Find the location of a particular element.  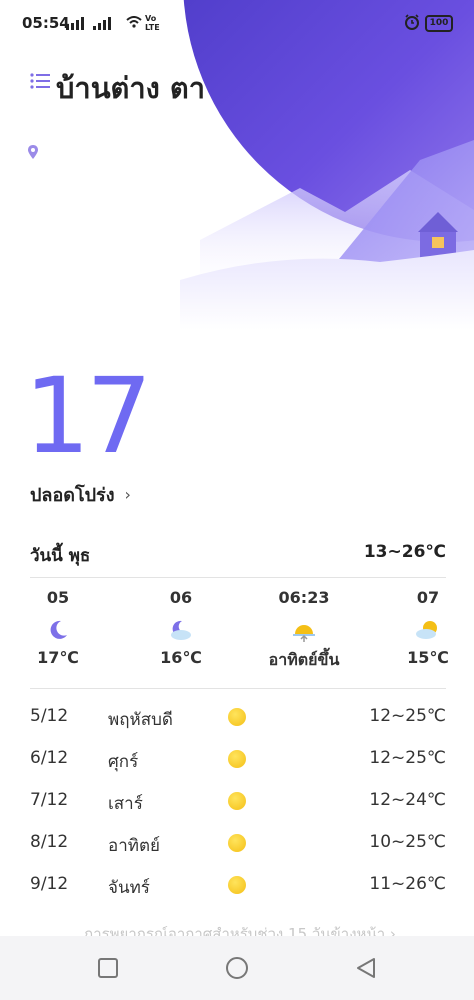

hour-temp: อาทิตย์ขึ้น is located at coordinates (304, 659).